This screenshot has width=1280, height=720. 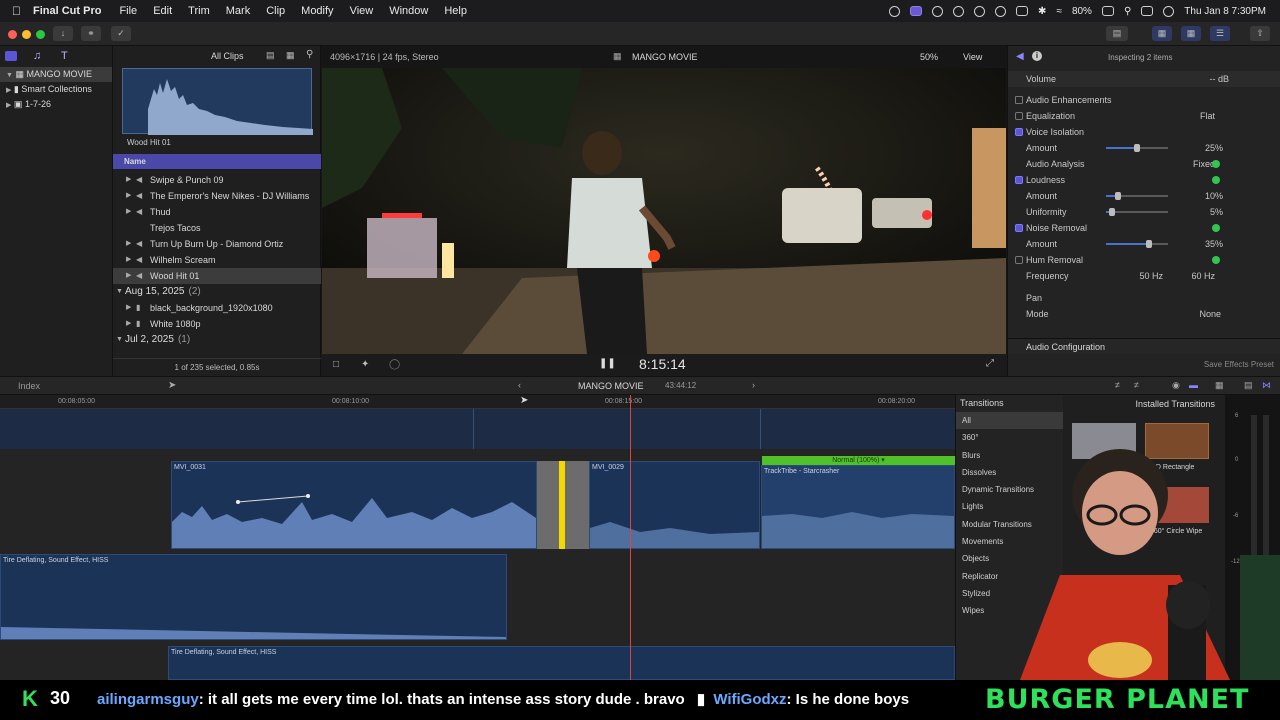 I want to click on libraries-icon, so click(x=11, y=56).